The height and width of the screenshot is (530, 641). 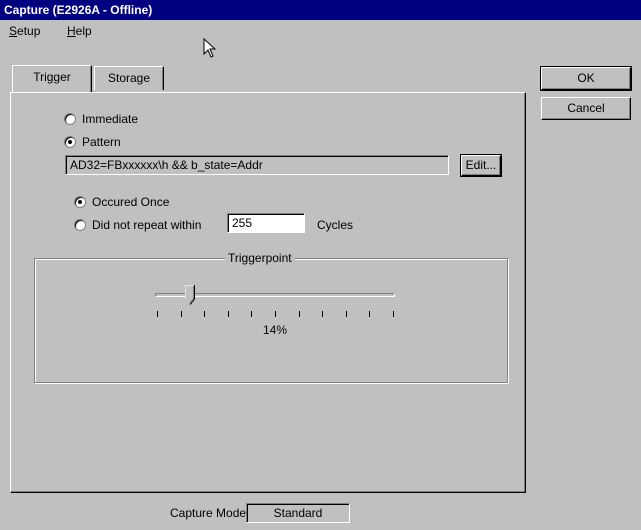 I want to click on window-title: Capture (E2926A - Offline), so click(x=78, y=10).